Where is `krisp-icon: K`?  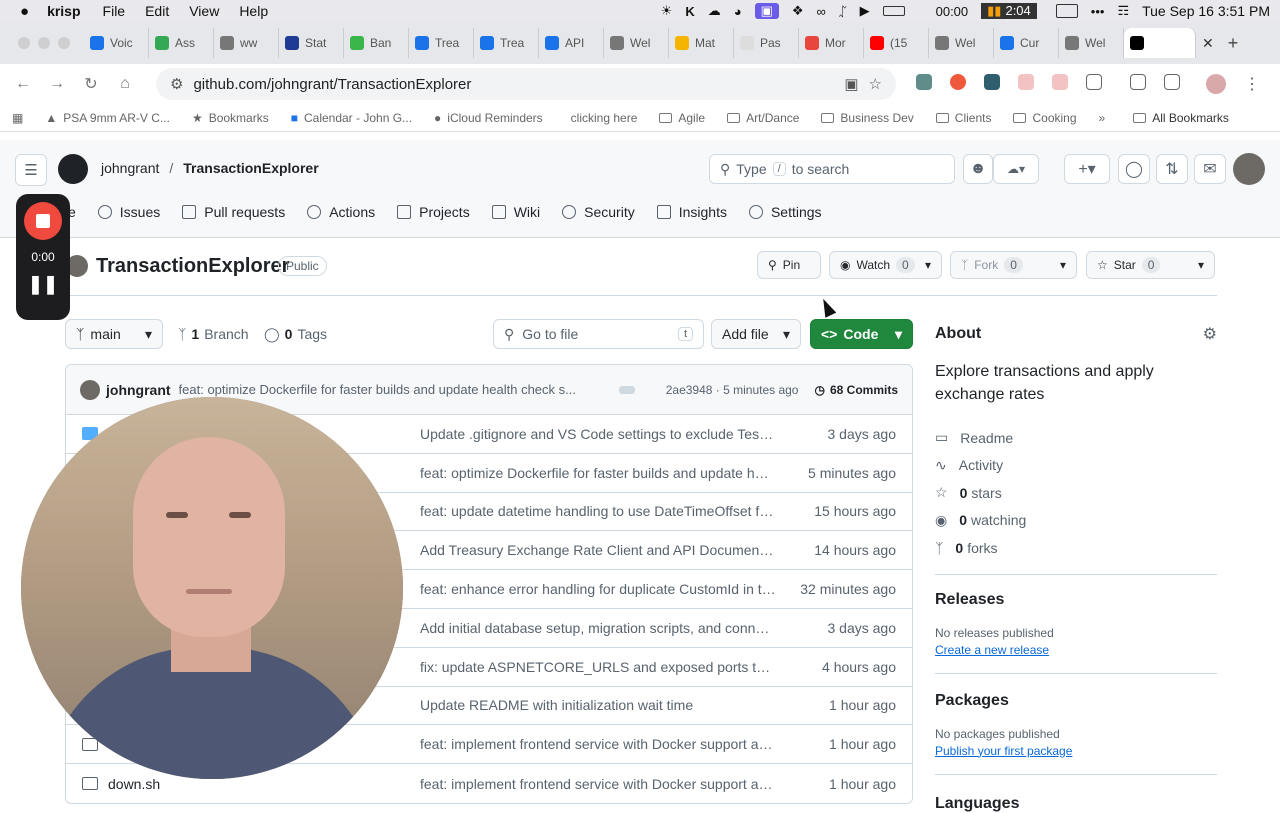
krisp-icon: K is located at coordinates (689, 11).